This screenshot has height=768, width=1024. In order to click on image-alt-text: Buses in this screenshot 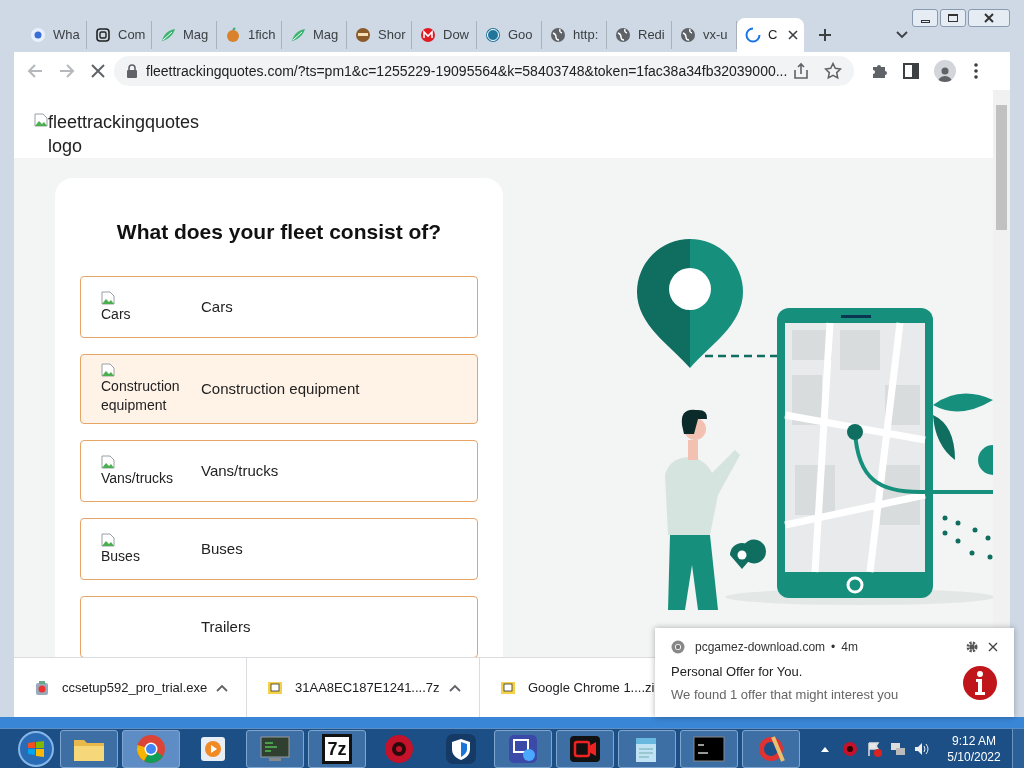, I will do `click(120, 556)`.